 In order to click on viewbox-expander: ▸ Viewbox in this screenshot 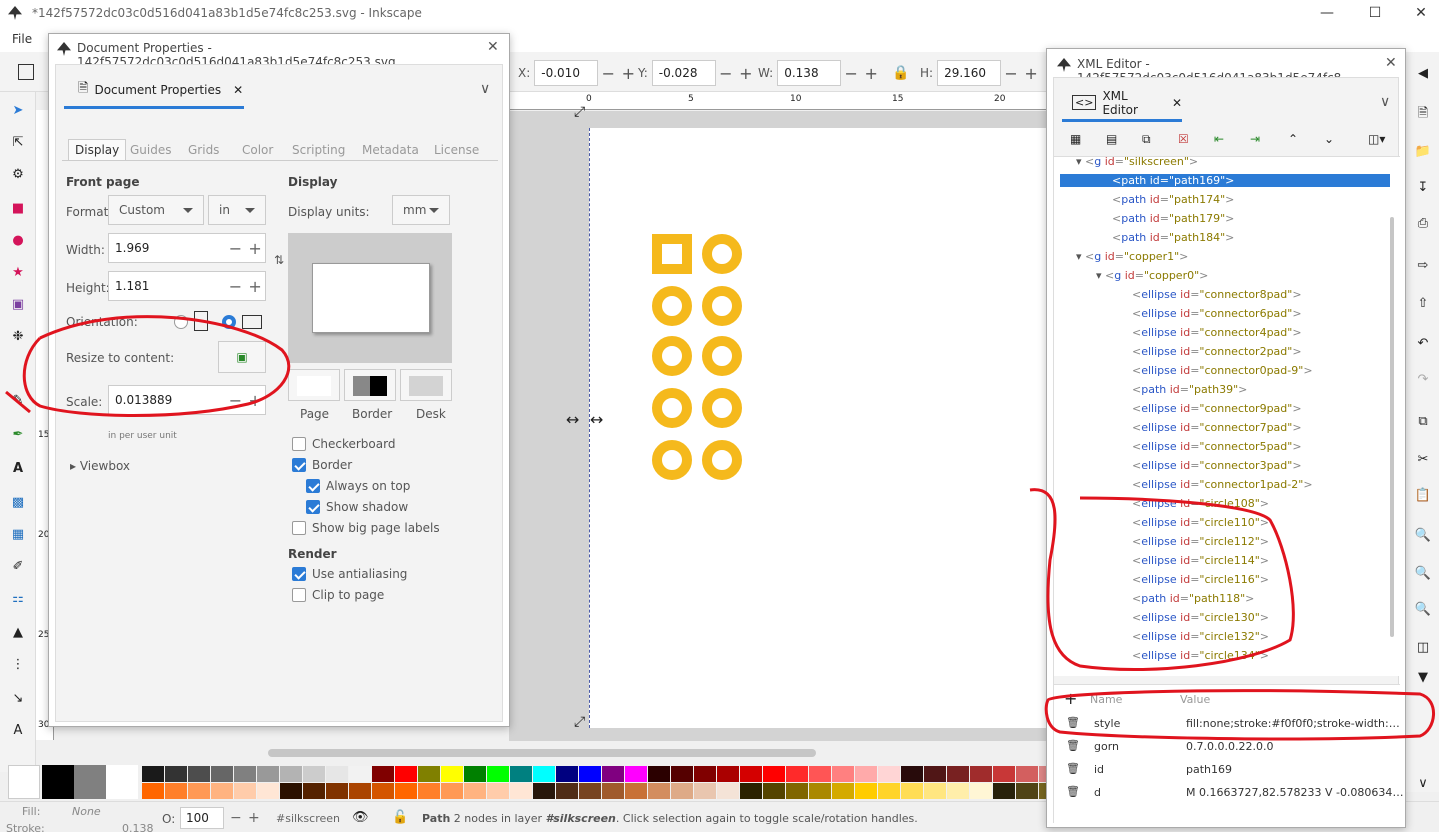, I will do `click(100, 466)`.